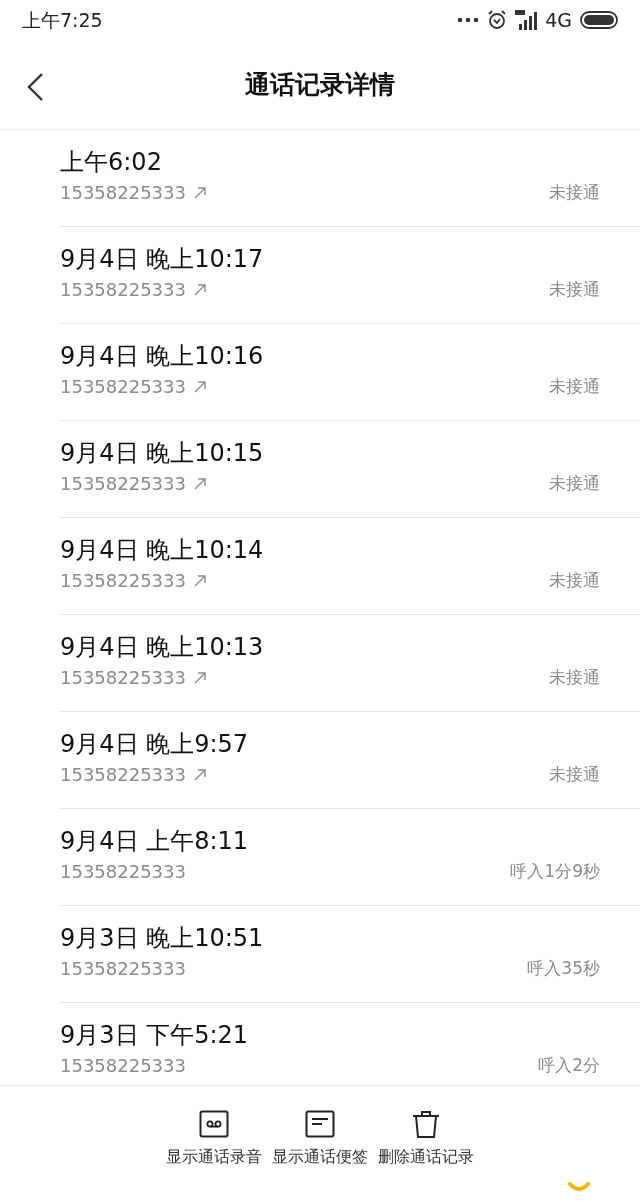 This screenshot has height=1202, width=640. Describe the element at coordinates (526, 20) in the screenshot. I see `signal-icon` at that location.